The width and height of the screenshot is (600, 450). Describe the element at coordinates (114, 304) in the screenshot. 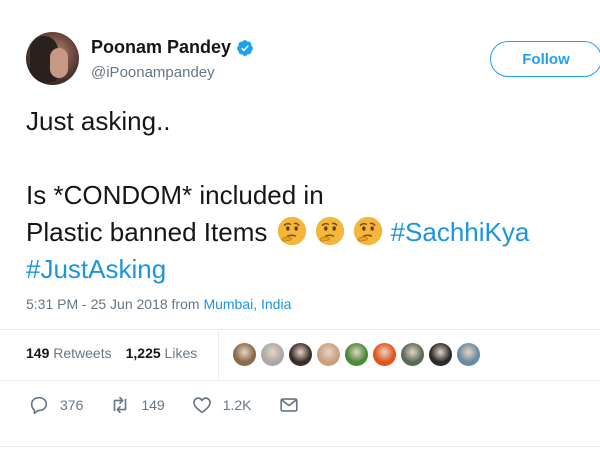

I see `tweet-timestamp: 5:31 PM - 25 Jun 2018 from` at that location.